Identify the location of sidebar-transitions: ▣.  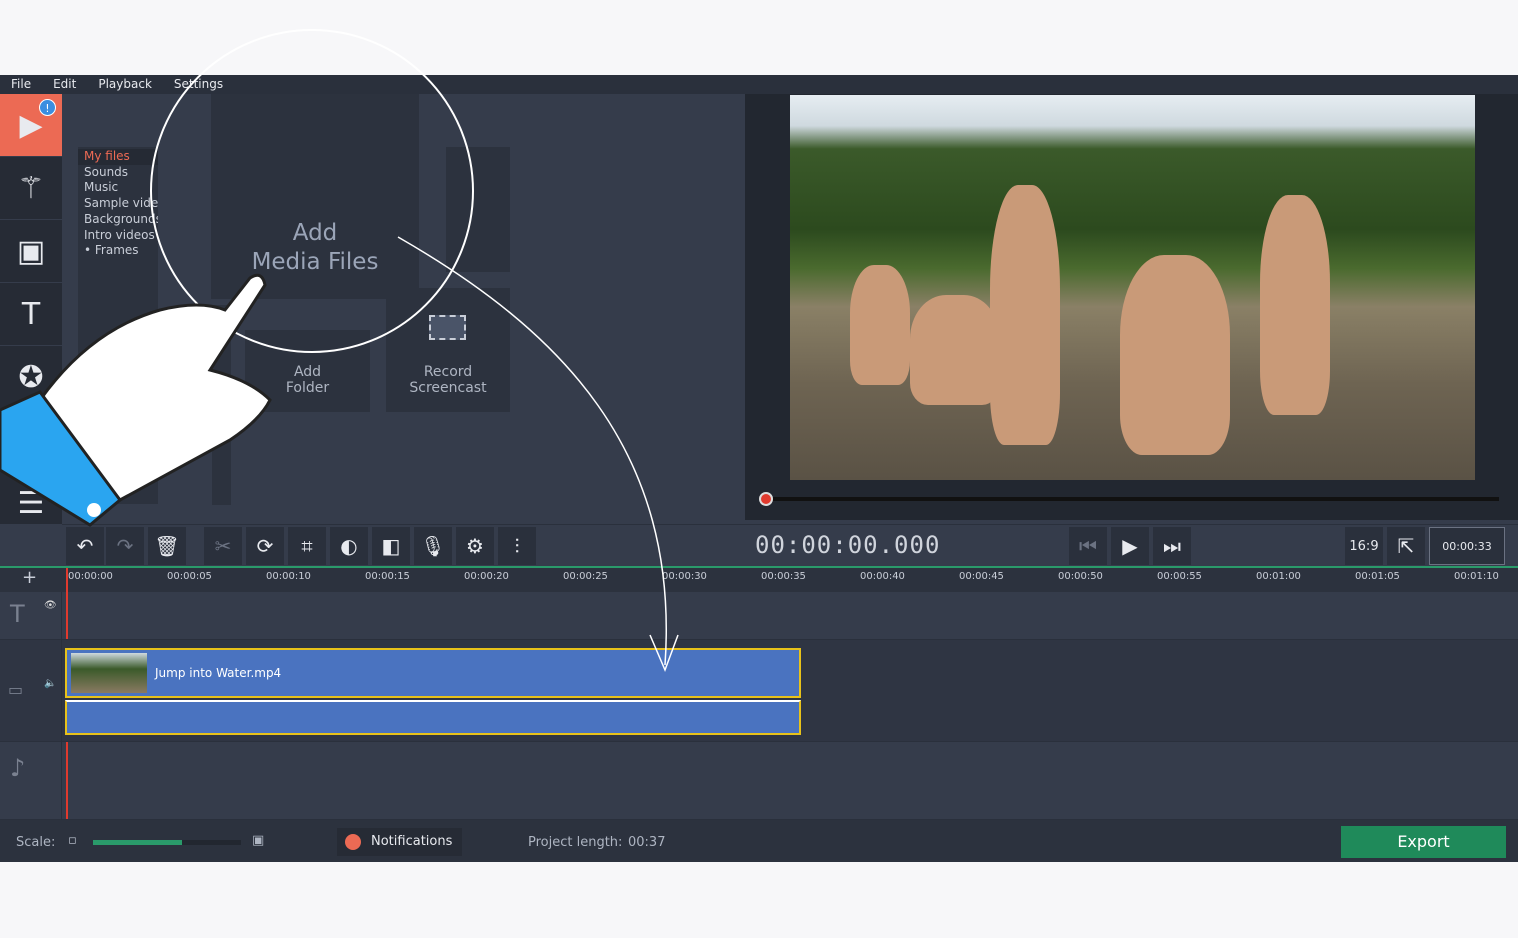
(31, 251).